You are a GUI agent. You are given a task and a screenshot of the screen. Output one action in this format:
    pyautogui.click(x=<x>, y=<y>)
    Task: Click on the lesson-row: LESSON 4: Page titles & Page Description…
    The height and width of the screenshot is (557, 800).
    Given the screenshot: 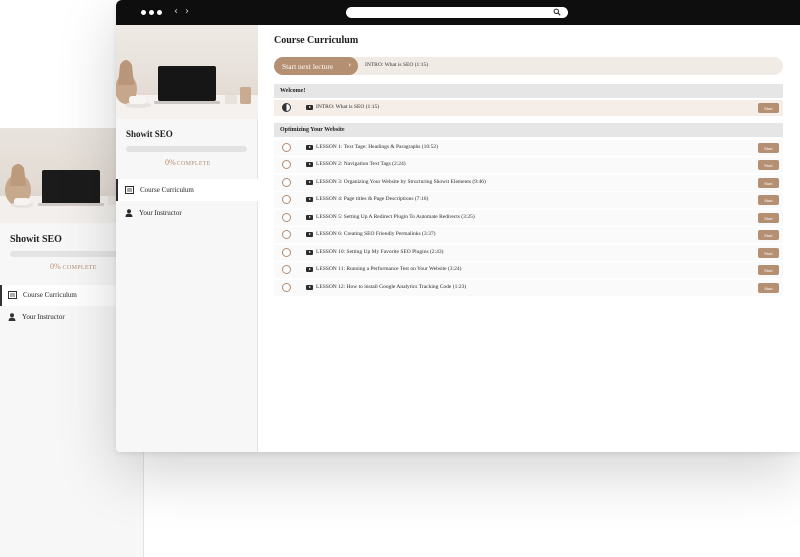 What is the action you would take?
    pyautogui.click(x=528, y=200)
    